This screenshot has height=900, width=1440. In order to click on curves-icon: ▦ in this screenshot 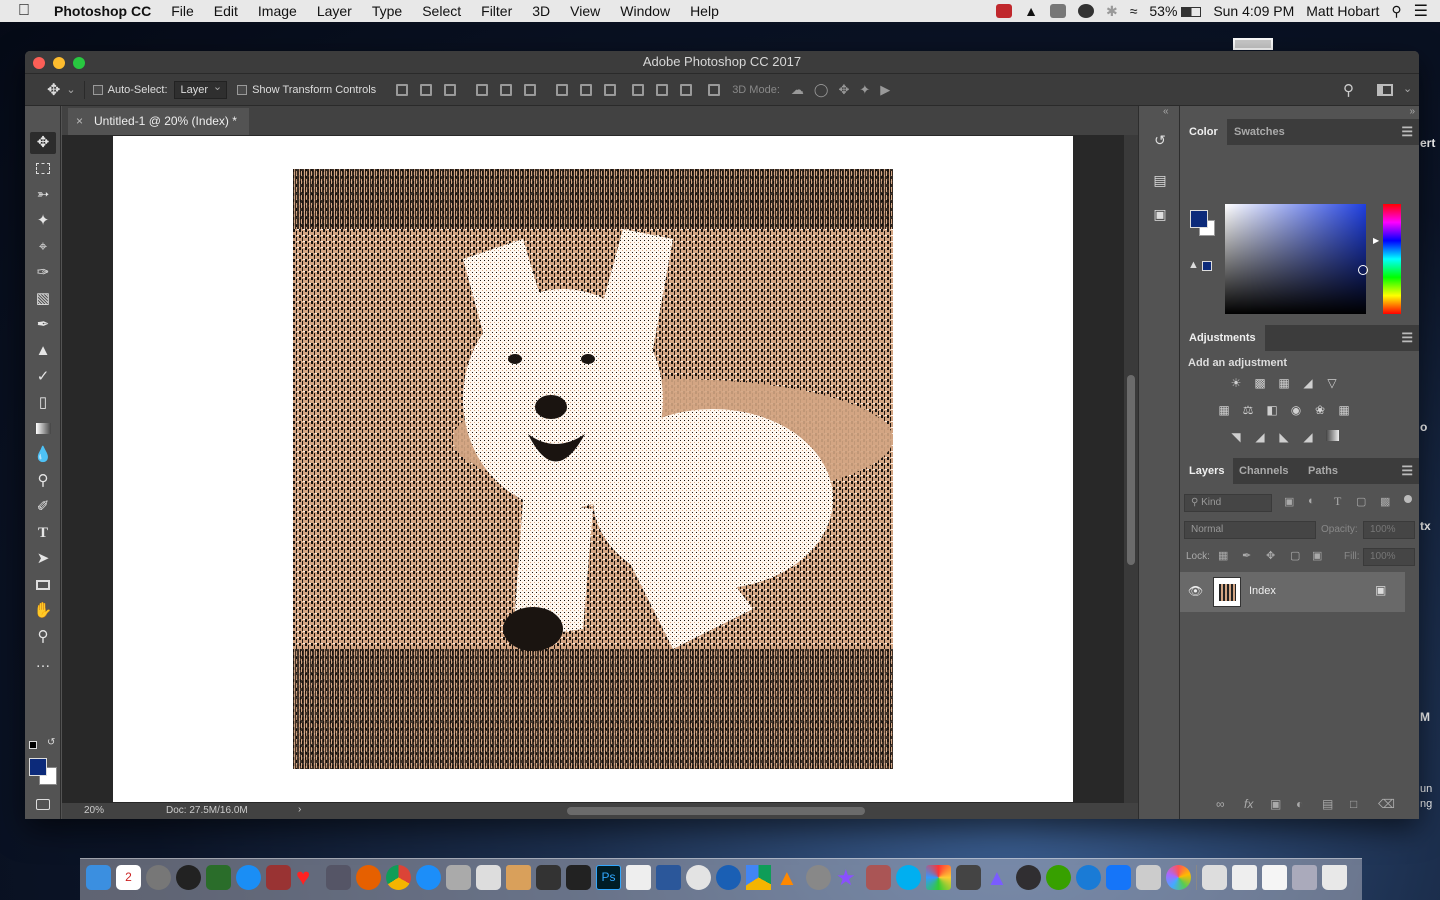, I will do `click(1284, 383)`.